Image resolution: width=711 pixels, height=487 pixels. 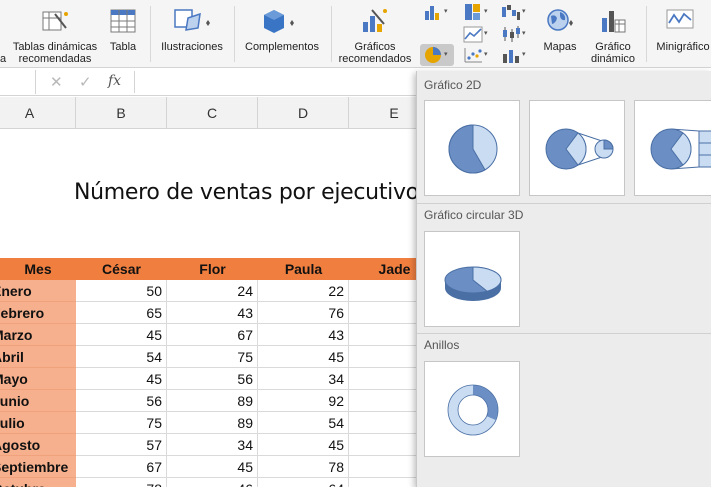 What do you see at coordinates (303, 313) in the screenshot?
I see `value-cell: 76` at bounding box center [303, 313].